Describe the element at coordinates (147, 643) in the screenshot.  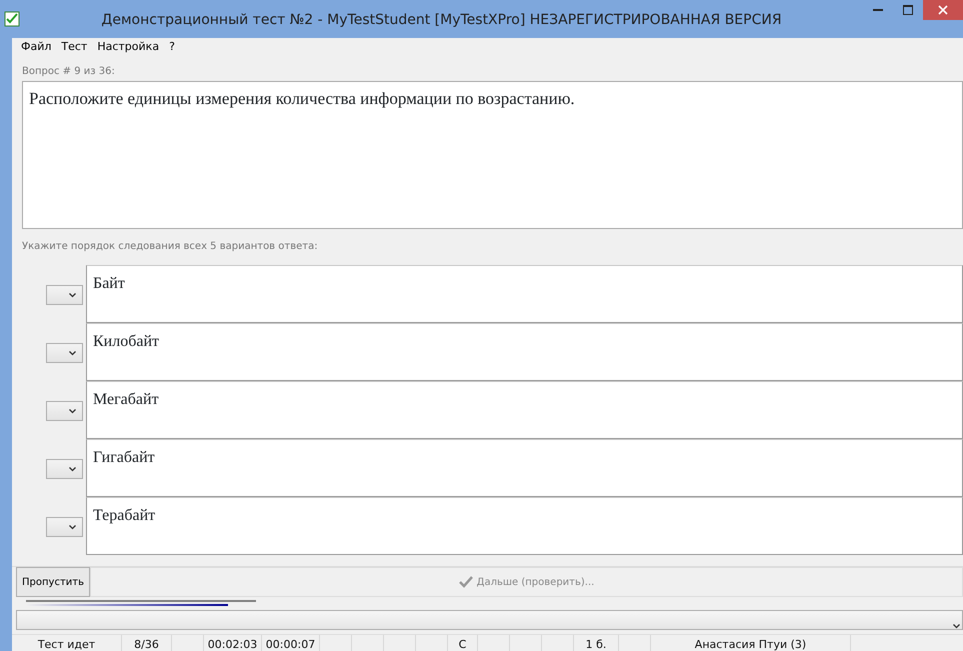
I see `status-cell: 8/36` at that location.